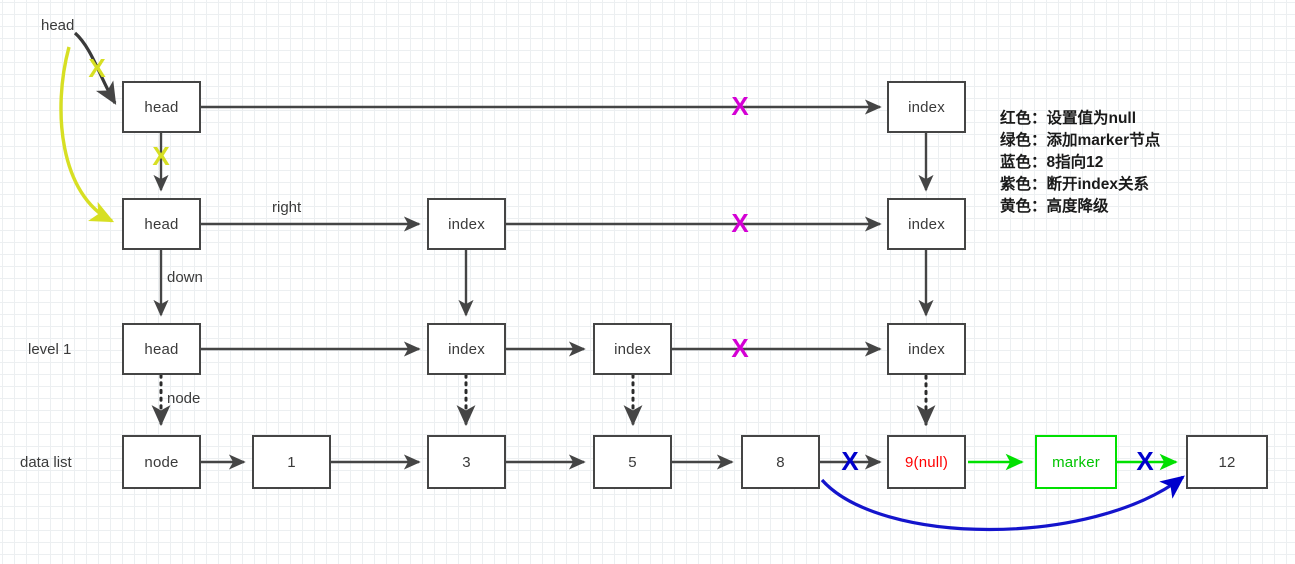  What do you see at coordinates (161, 349) in the screenshot?
I see `node-head-level1: head` at bounding box center [161, 349].